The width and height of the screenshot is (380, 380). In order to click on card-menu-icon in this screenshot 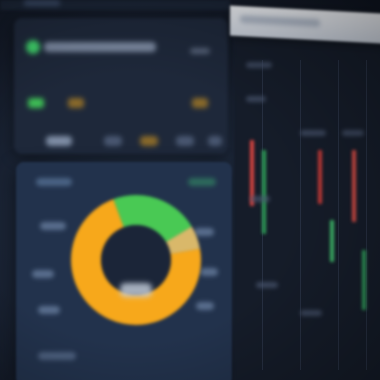, I will do `click(200, 51)`.